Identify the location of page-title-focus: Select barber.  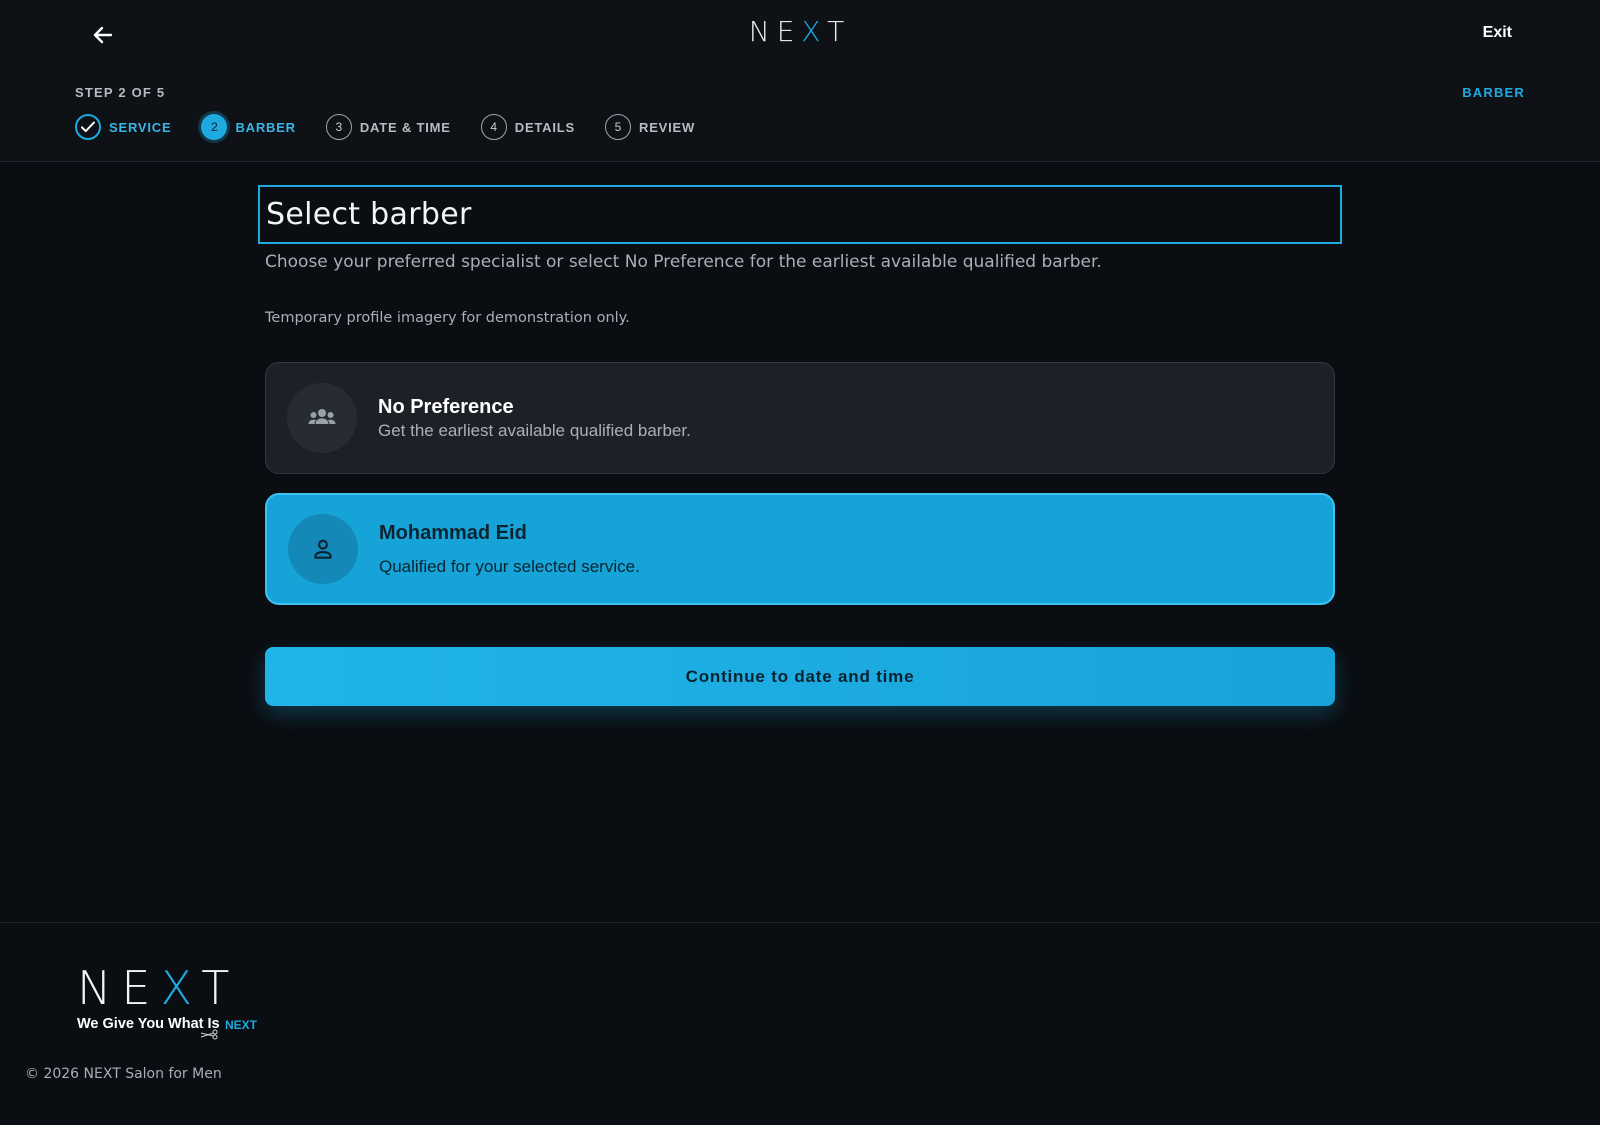
(800, 214).